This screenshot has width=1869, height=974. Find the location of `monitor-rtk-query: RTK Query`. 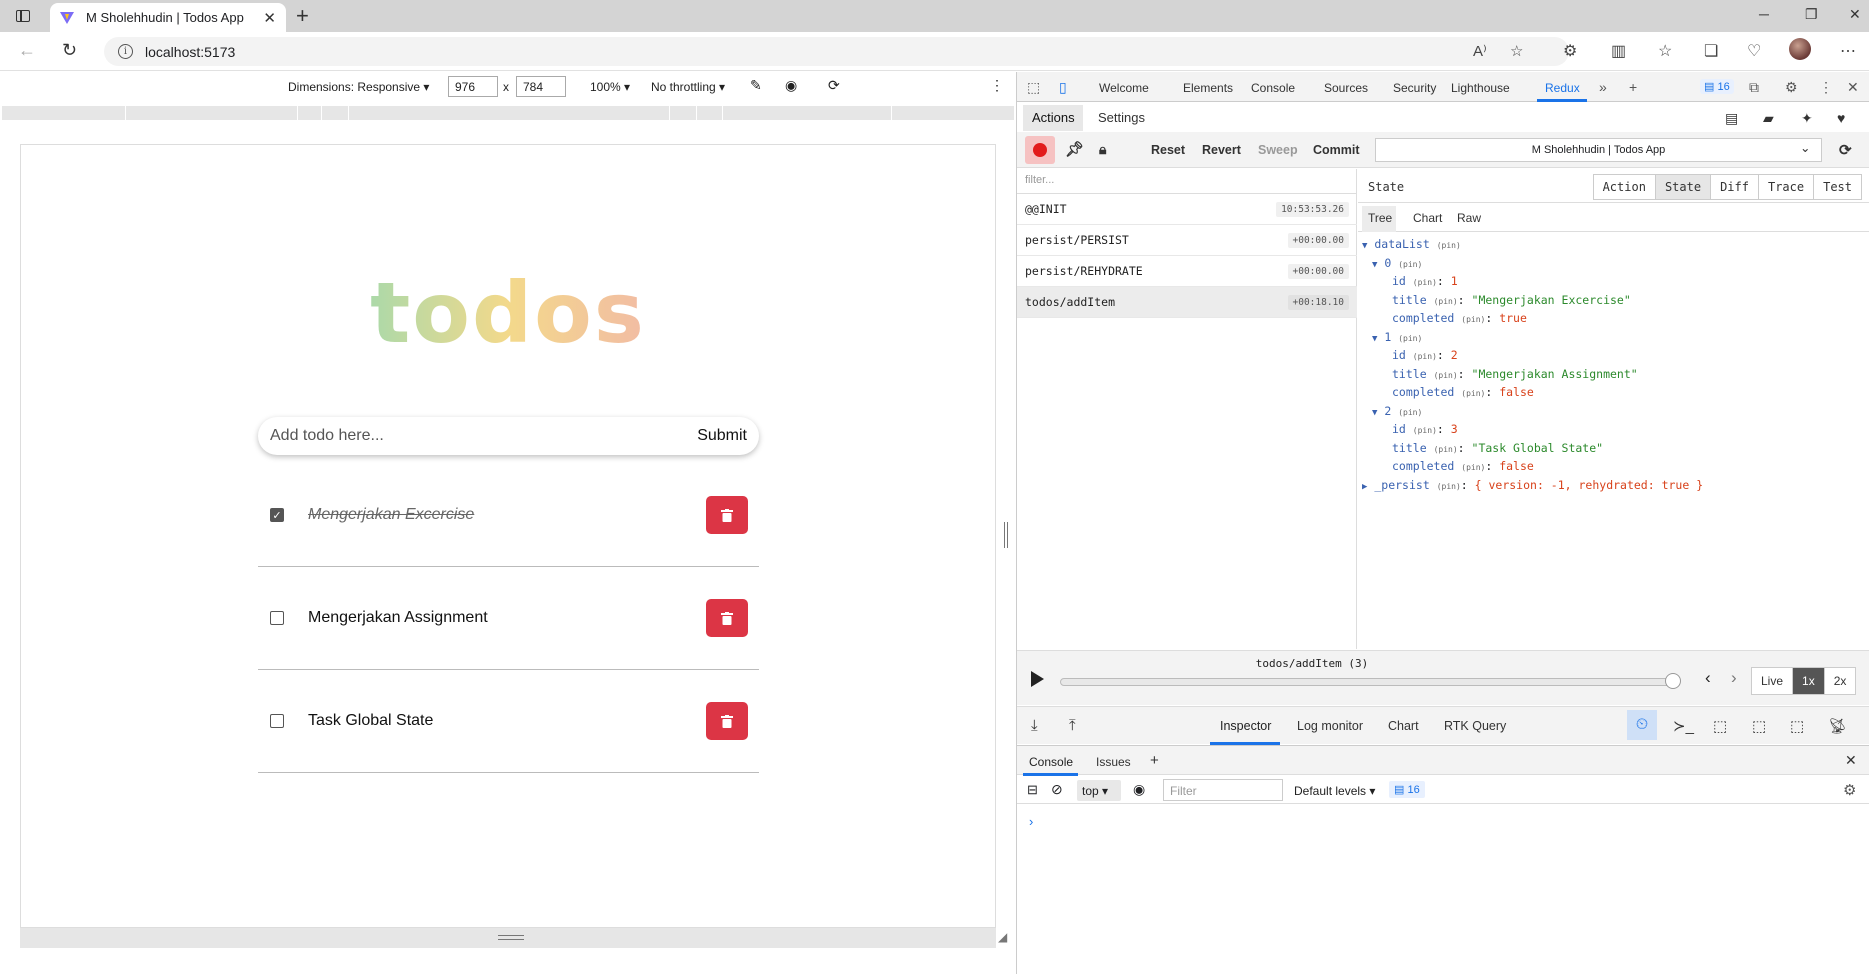

monitor-rtk-query: RTK Query is located at coordinates (1475, 726).